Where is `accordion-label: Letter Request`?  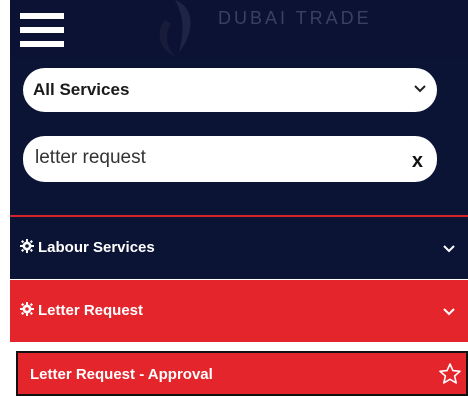
accordion-label: Letter Request is located at coordinates (91, 310).